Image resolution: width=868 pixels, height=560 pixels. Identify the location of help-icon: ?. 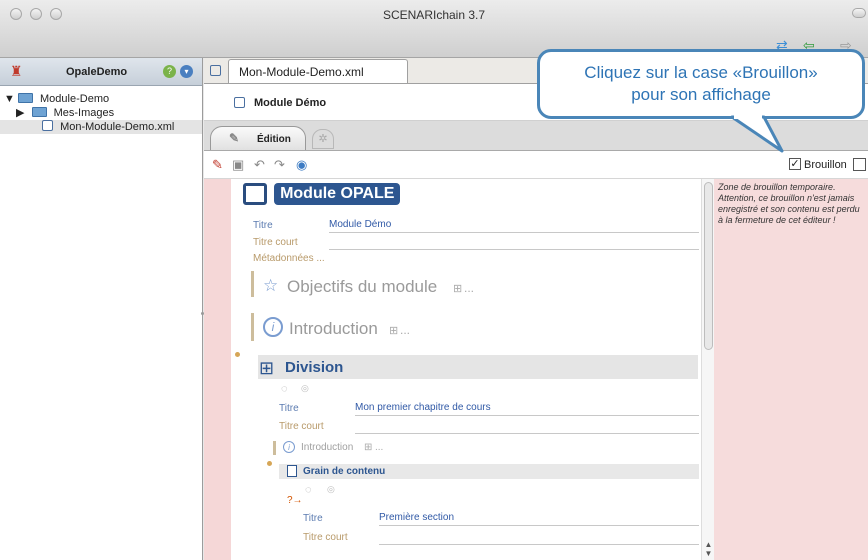
(169, 71).